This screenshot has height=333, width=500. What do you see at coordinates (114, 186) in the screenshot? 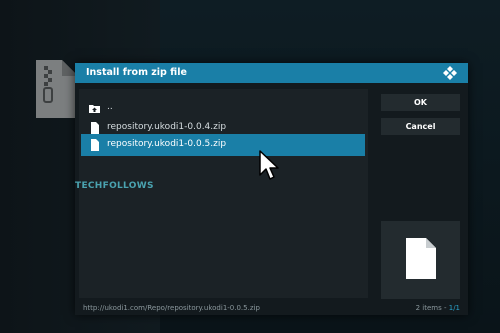
I see `watermark: TECHFOLLOWS` at bounding box center [114, 186].